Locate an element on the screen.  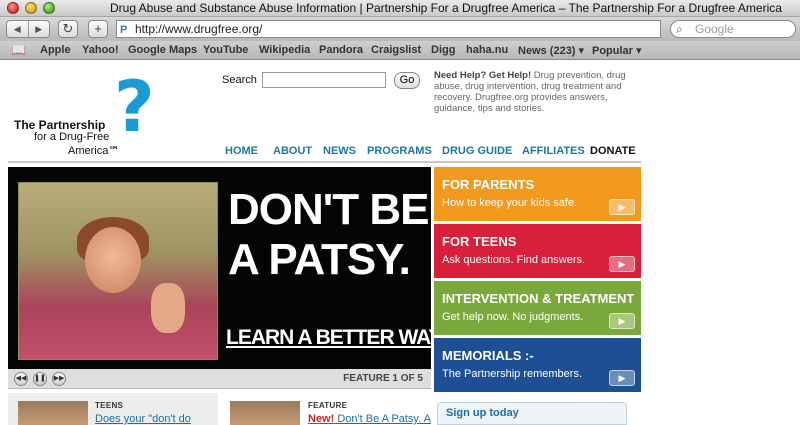
hero-photo-hand is located at coordinates (168, 308).